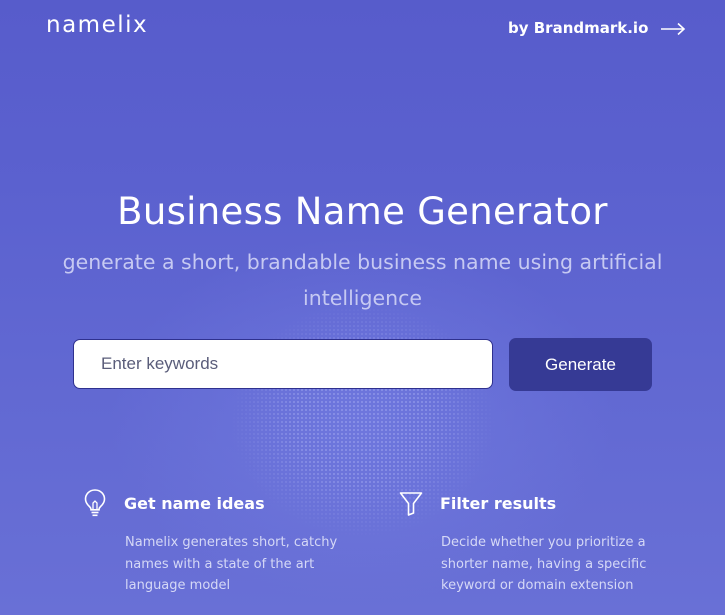  I want to click on brandmark-link-label: by Brandmark.io, so click(578, 28).